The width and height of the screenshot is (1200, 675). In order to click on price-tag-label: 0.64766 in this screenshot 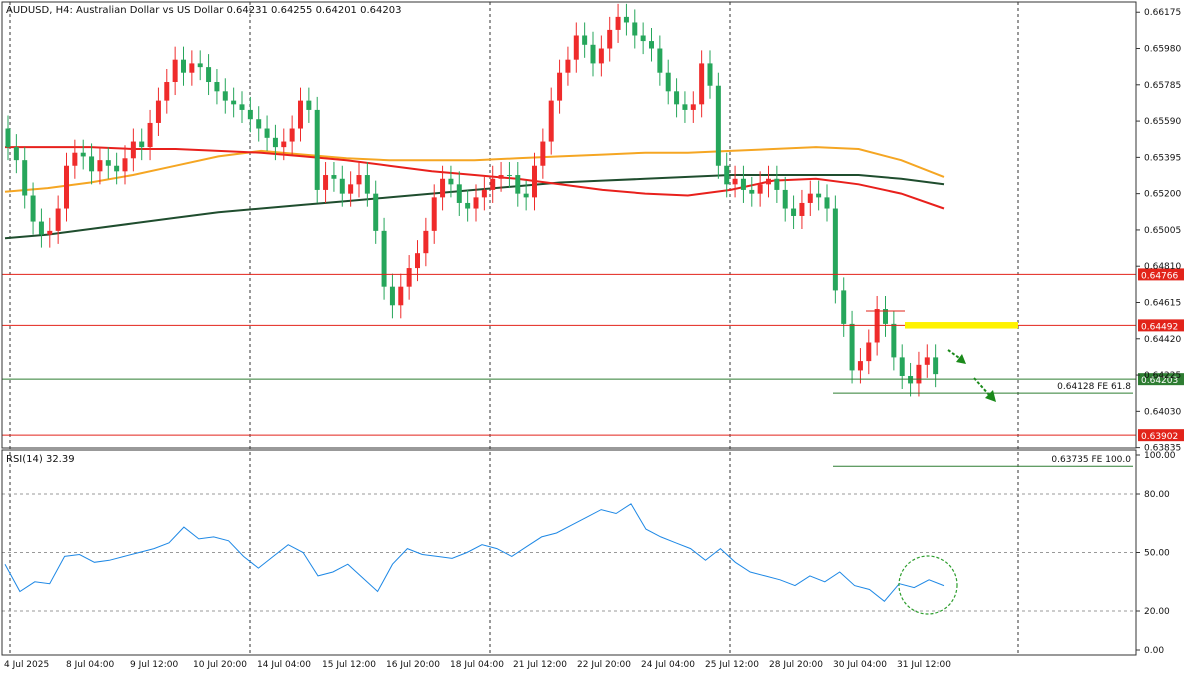, I will do `click(1159, 276)`.